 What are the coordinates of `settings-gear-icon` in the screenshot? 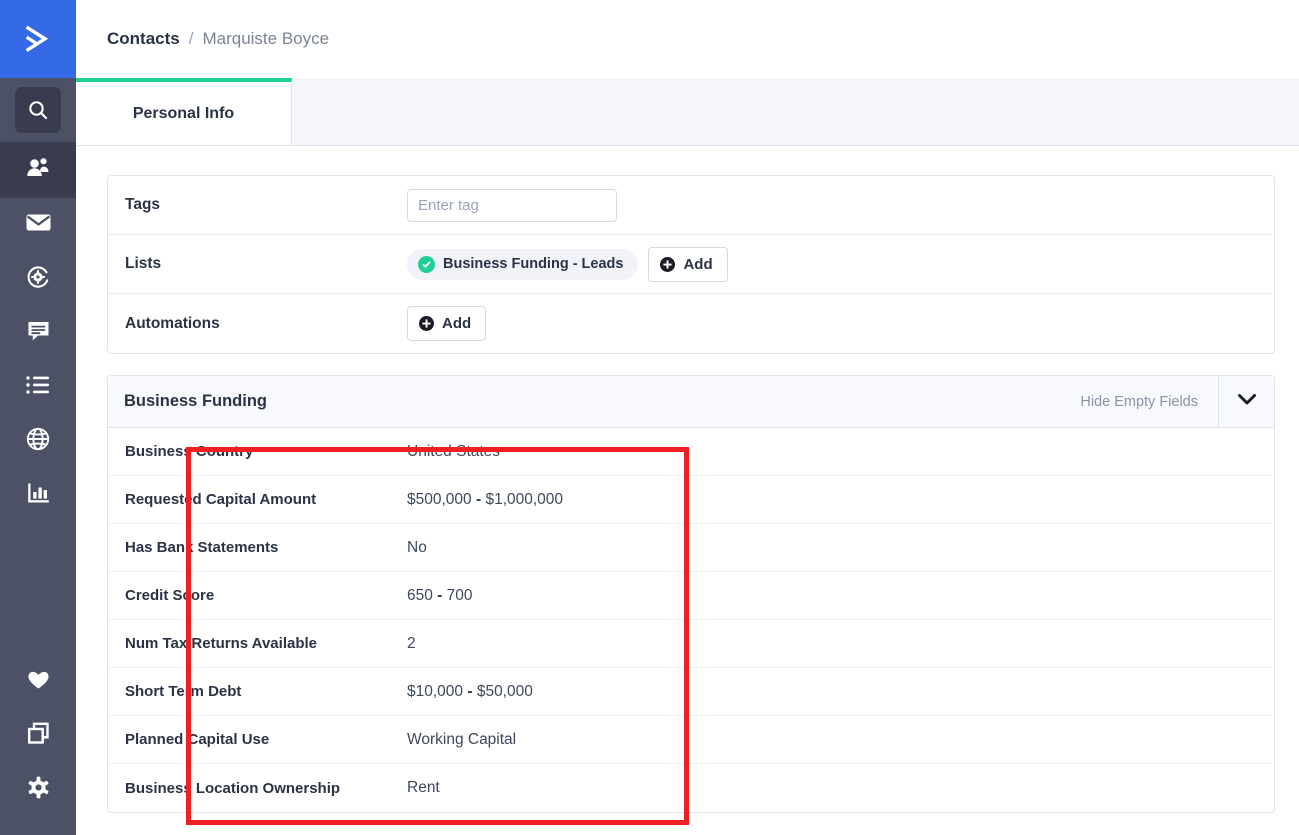 It's located at (38, 790).